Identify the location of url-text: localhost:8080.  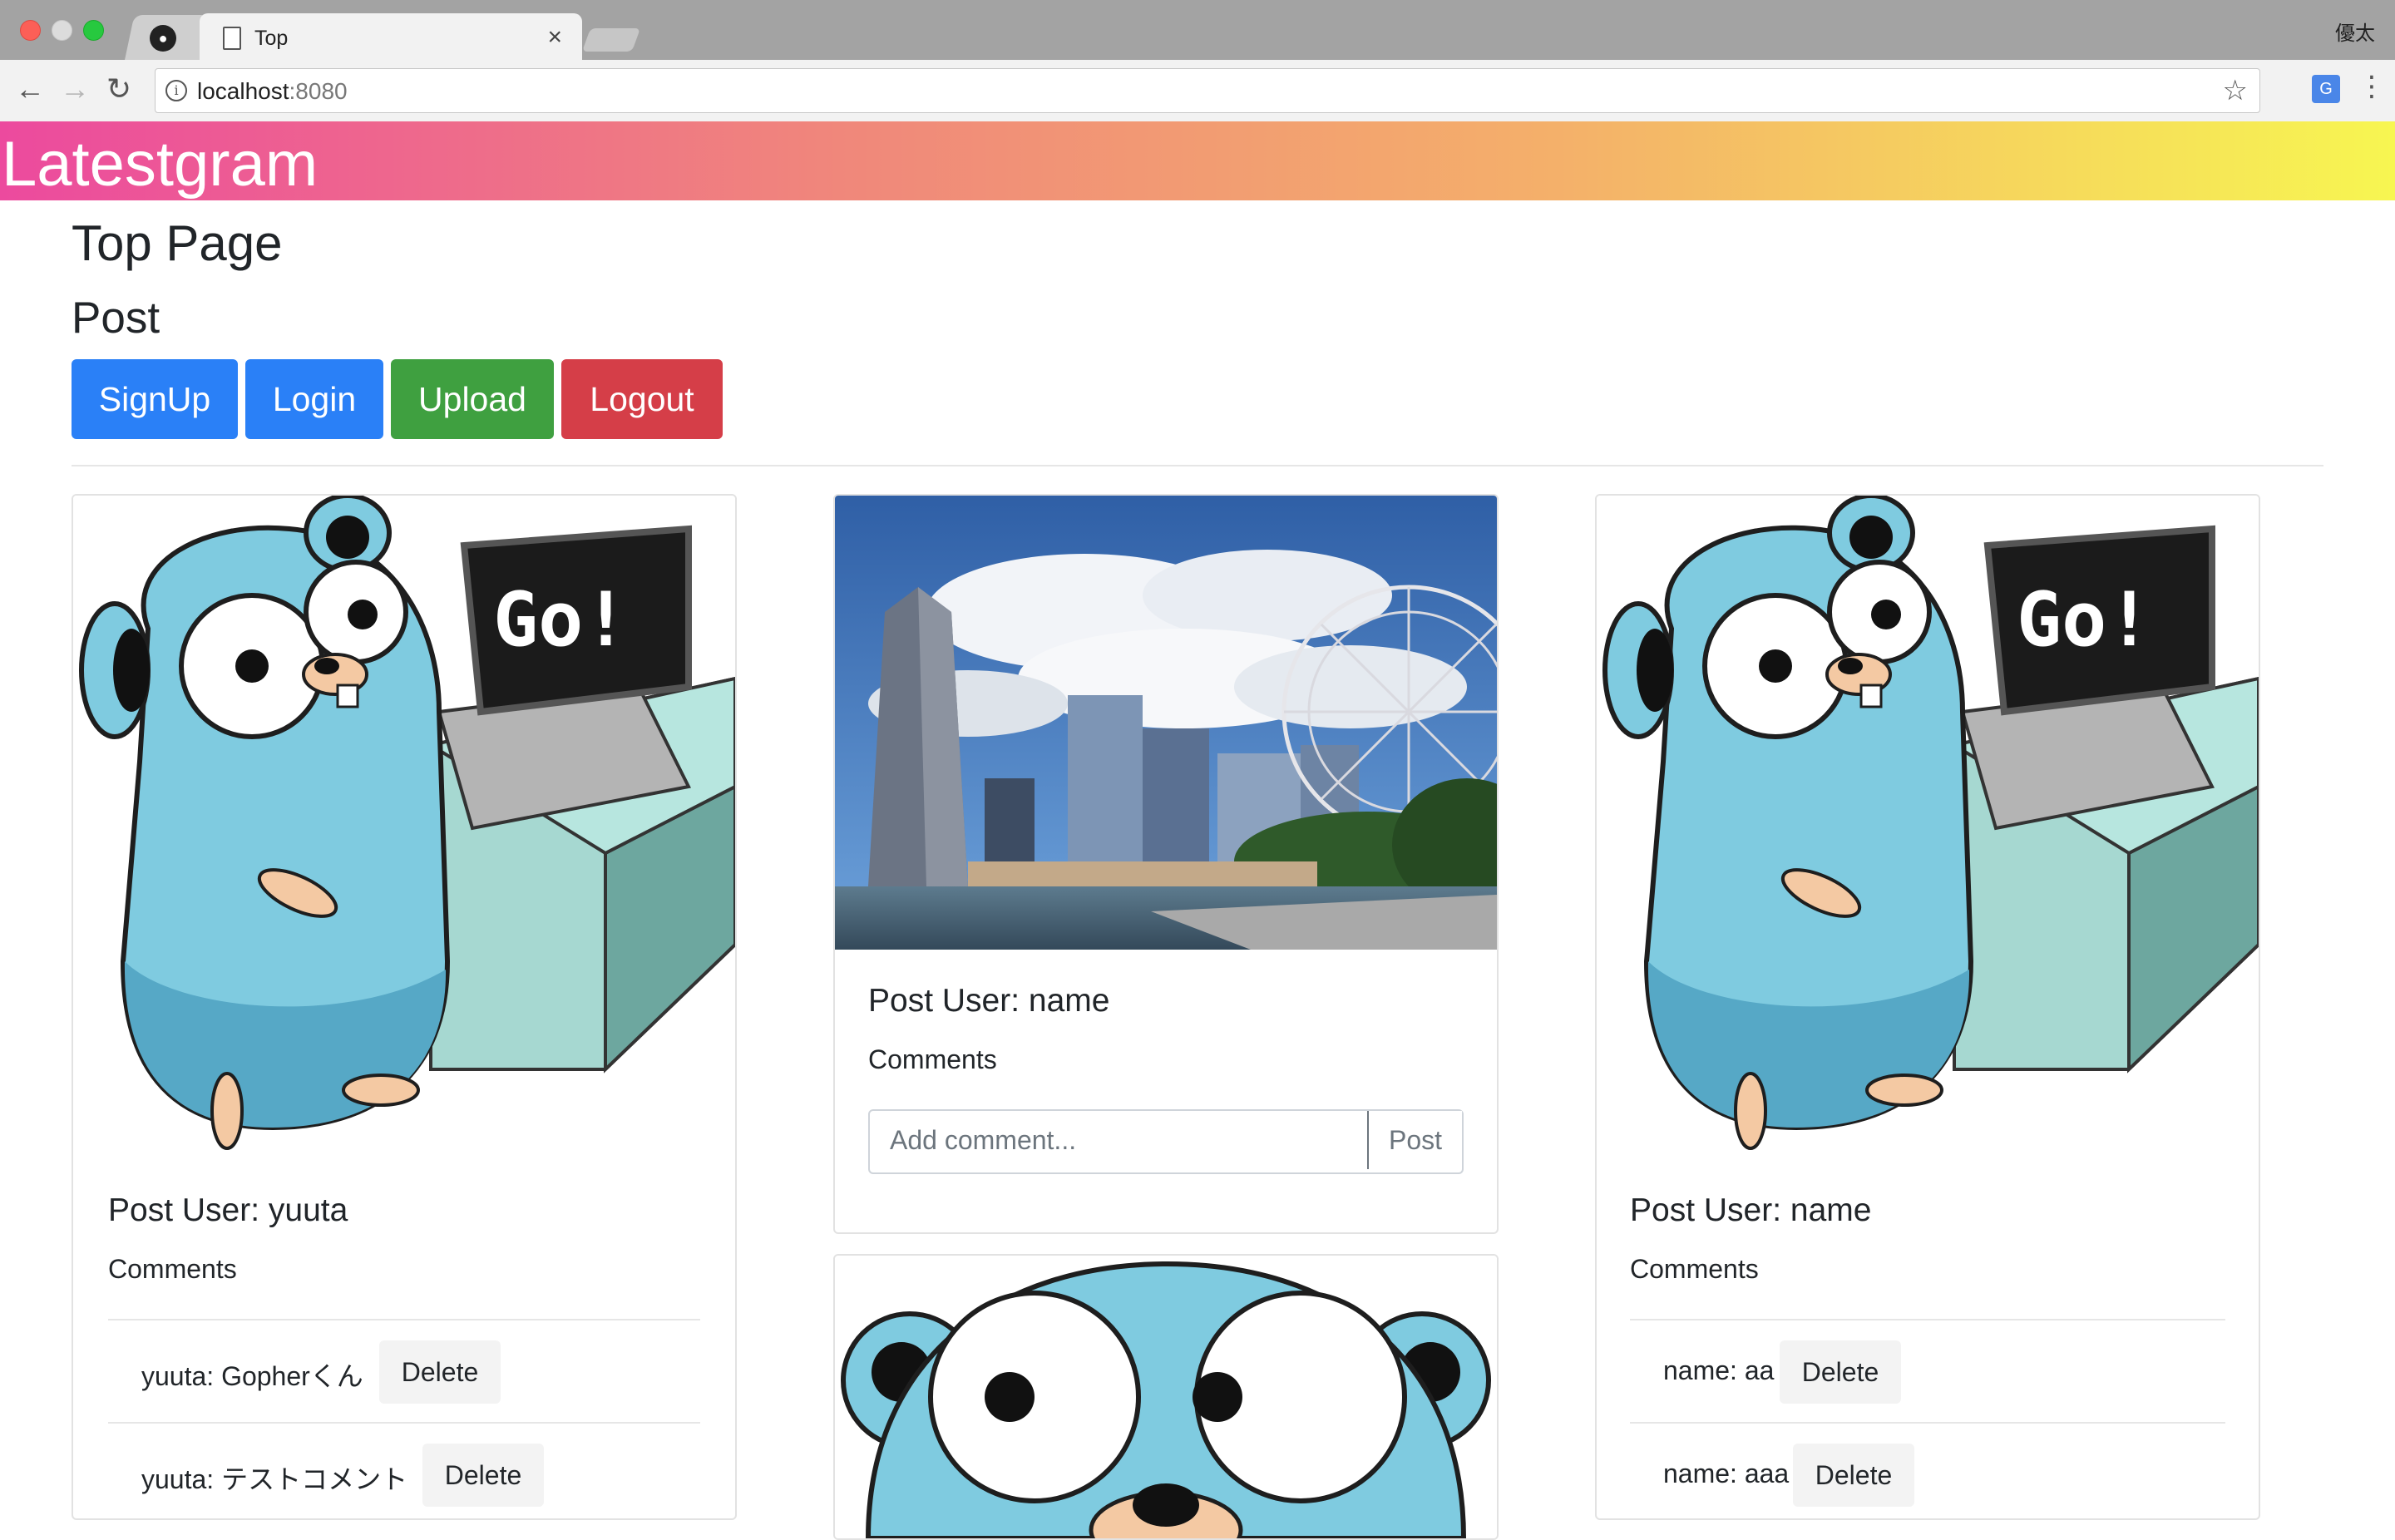
(272, 91).